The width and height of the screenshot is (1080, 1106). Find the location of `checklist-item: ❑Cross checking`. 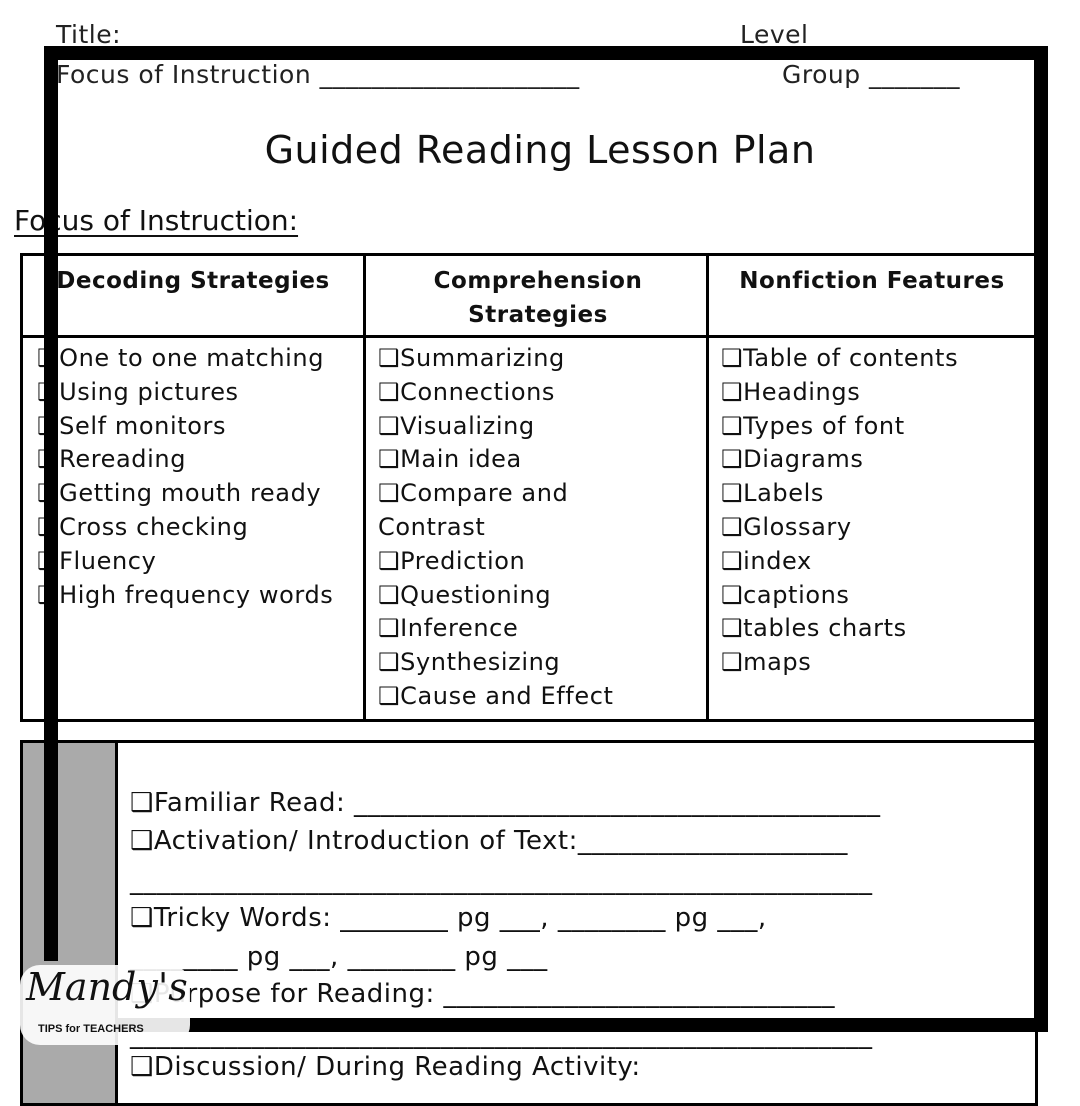

checklist-item: ❑Cross checking is located at coordinates (185, 528).